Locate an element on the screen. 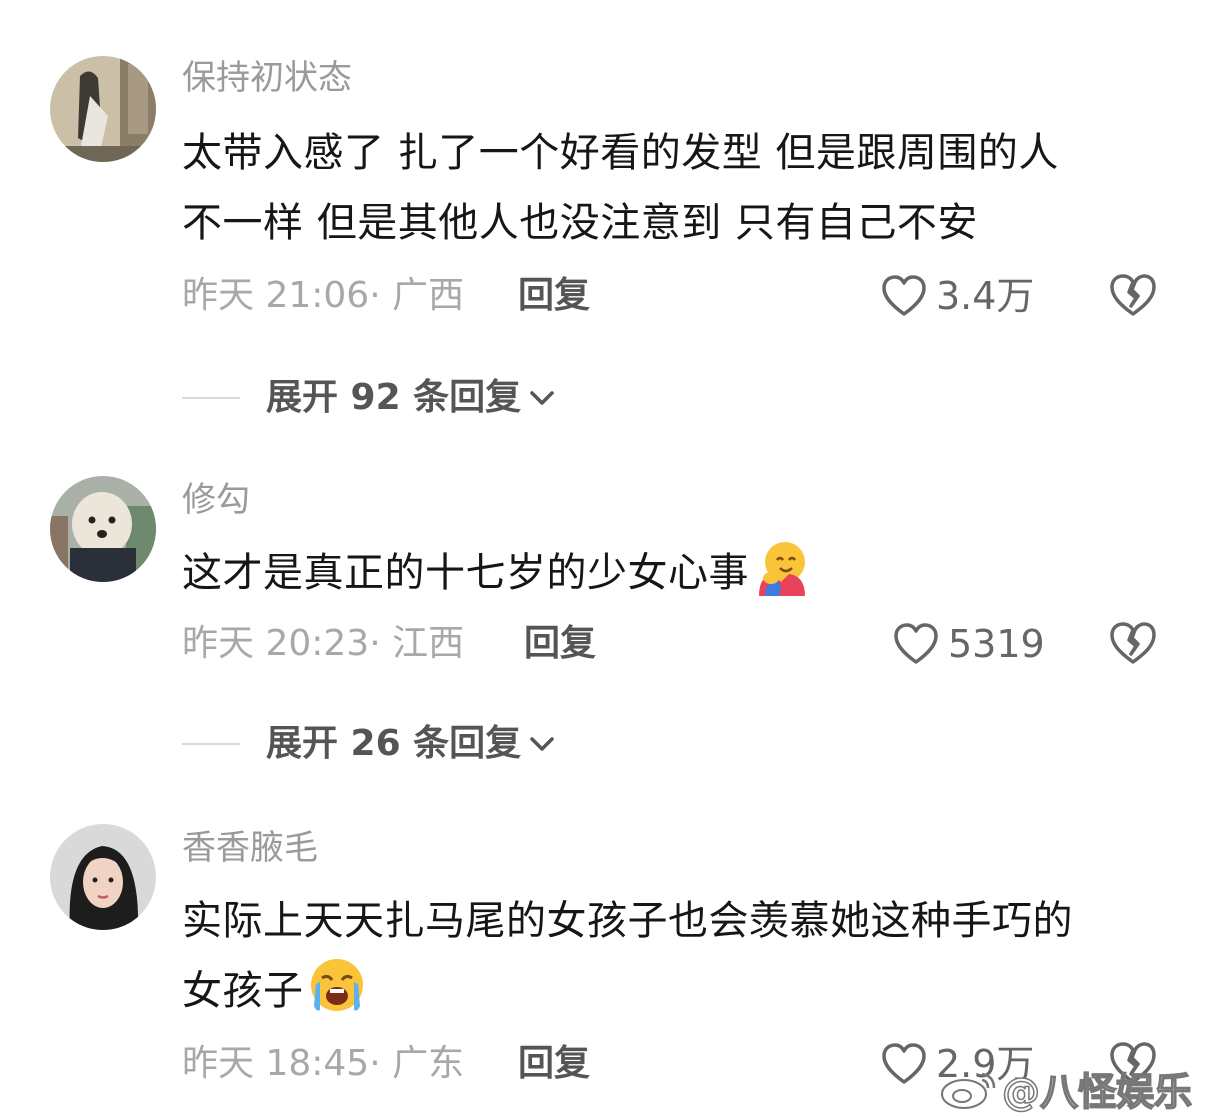 The width and height of the screenshot is (1206, 1118). like-button: 3.4万 is located at coordinates (957, 296).